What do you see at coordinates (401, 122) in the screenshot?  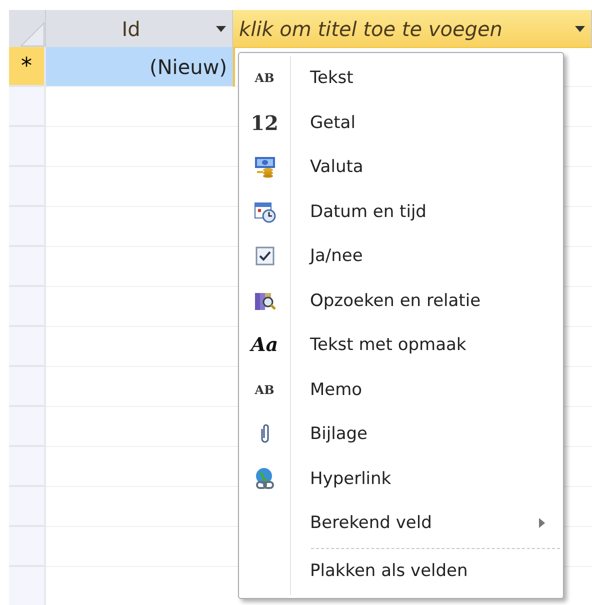 I see `menu-item: 12 Getal` at bounding box center [401, 122].